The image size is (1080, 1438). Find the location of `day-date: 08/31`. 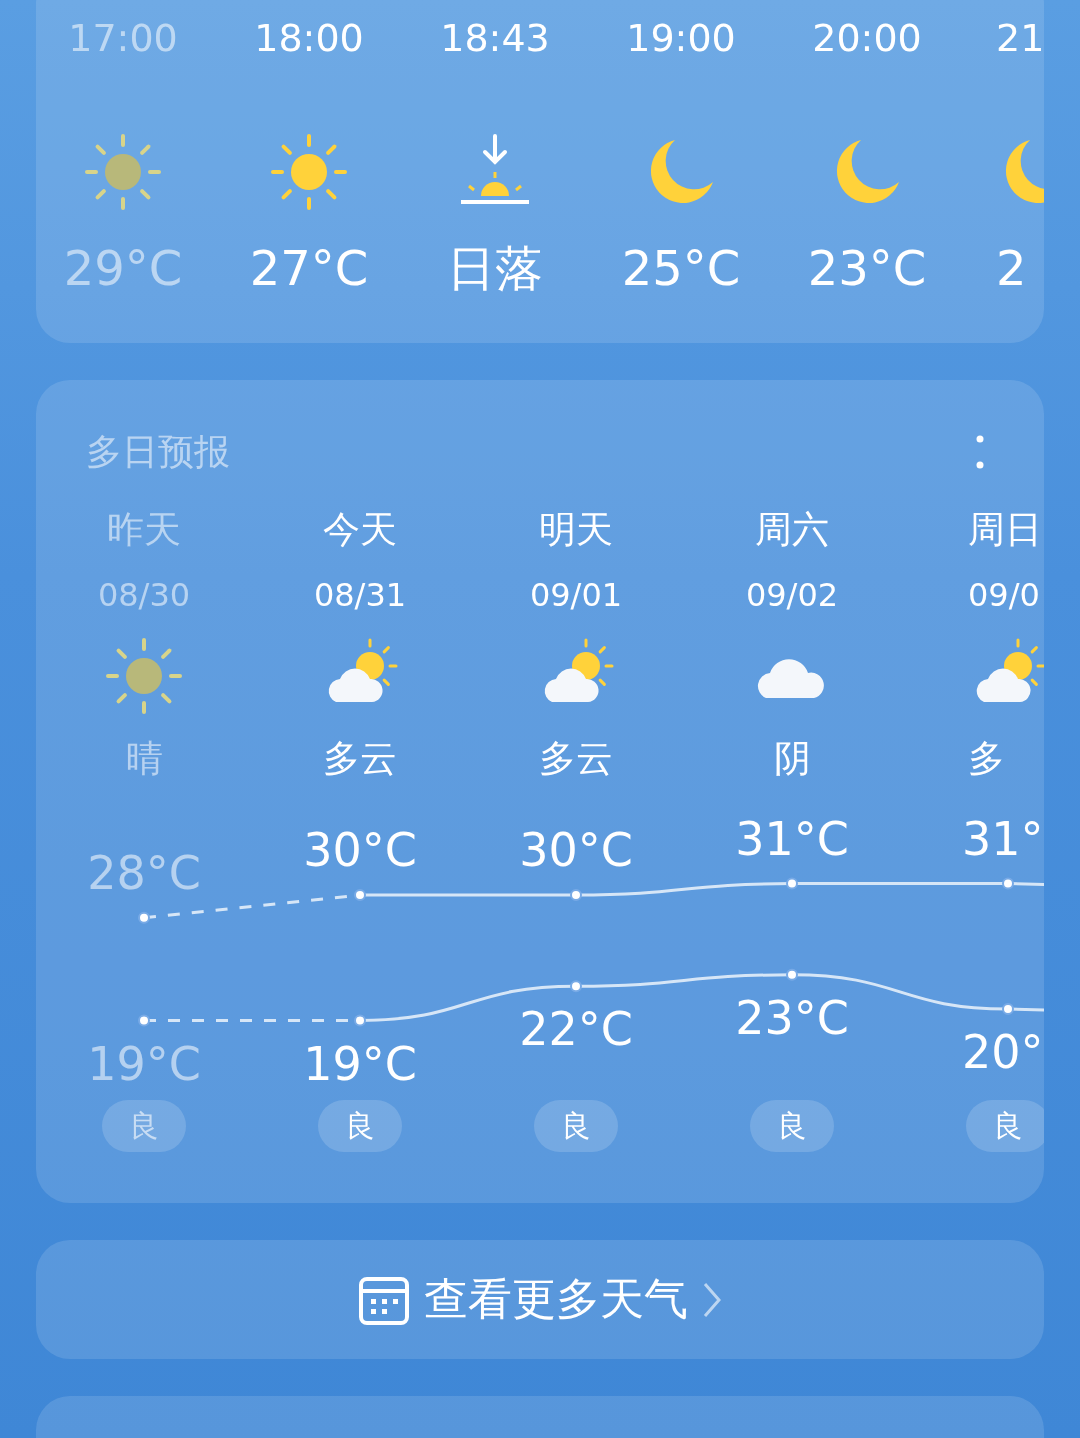

day-date: 08/31 is located at coordinates (360, 596).